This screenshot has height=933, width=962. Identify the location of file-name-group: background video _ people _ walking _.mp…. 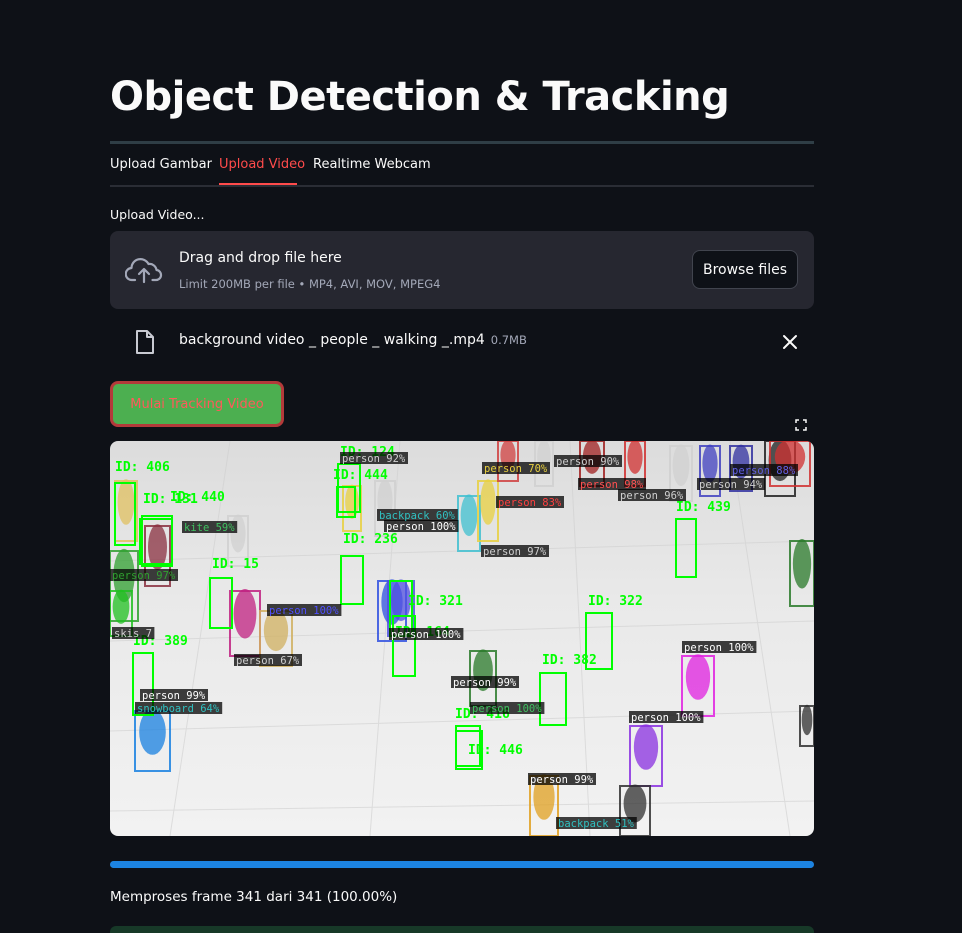
(353, 340).